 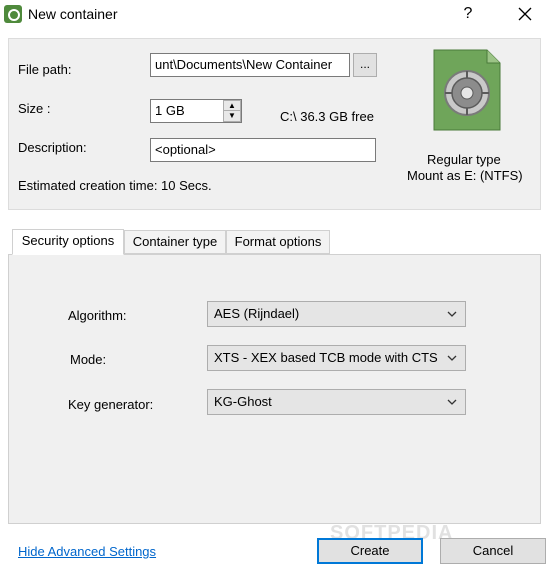 I want to click on size-stepper: ▲ ▼, so click(x=232, y=111).